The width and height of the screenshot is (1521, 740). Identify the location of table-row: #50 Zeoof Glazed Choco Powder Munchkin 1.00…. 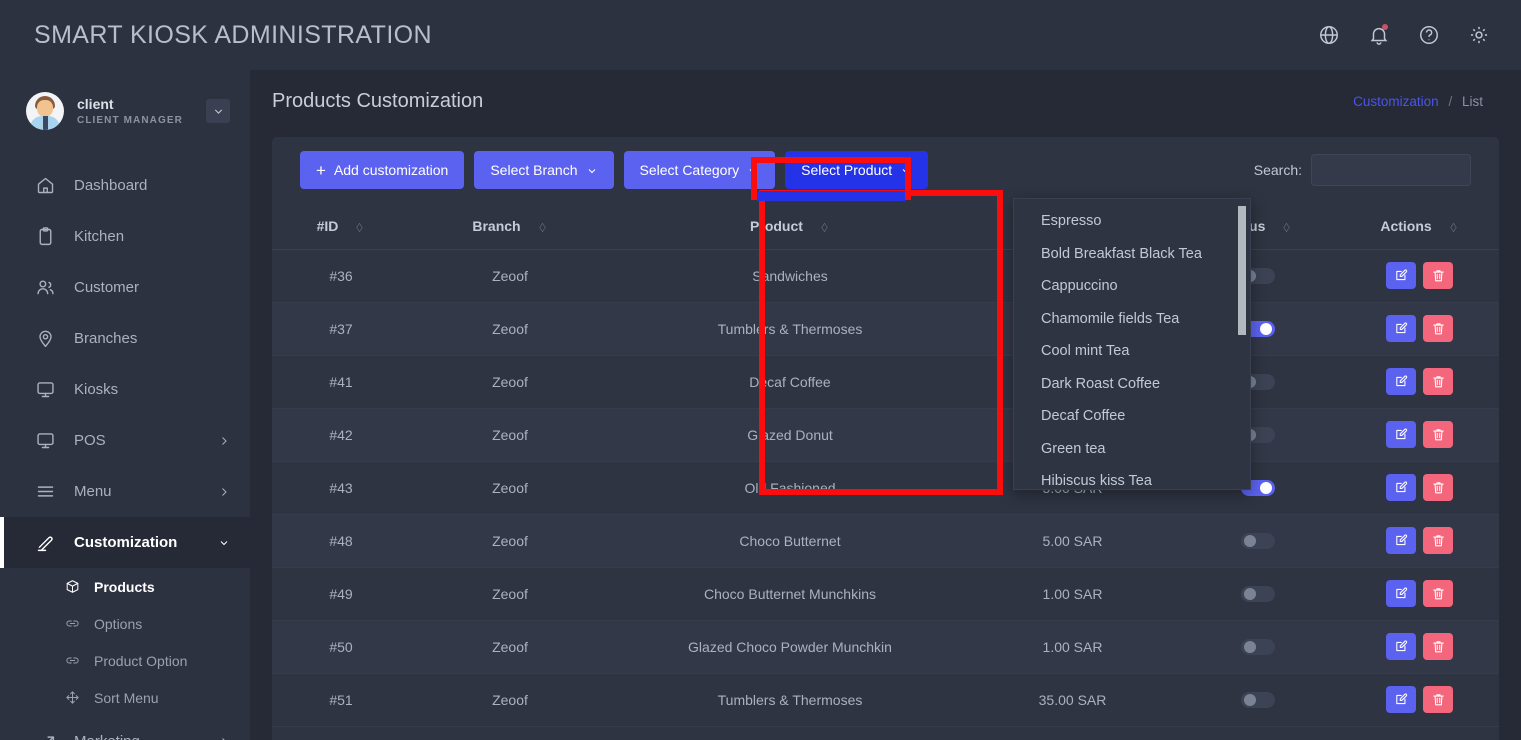
(885, 647).